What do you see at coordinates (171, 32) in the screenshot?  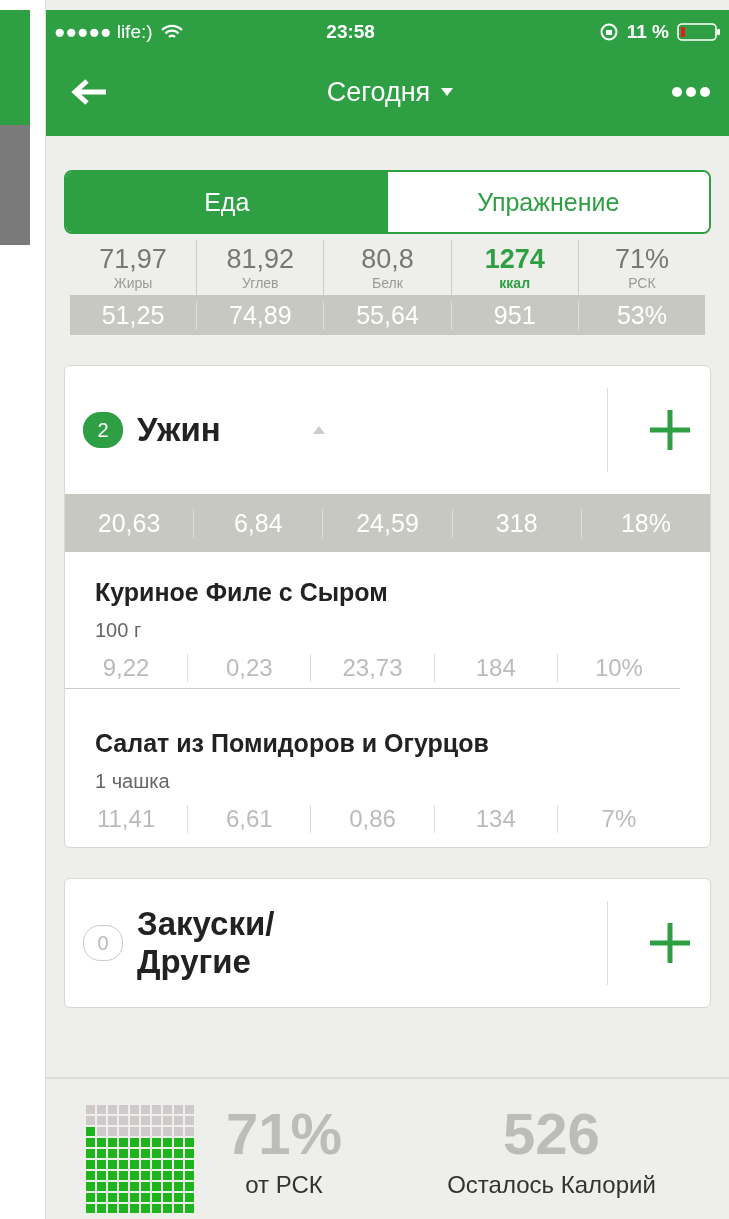 I see `wifi-icon` at bounding box center [171, 32].